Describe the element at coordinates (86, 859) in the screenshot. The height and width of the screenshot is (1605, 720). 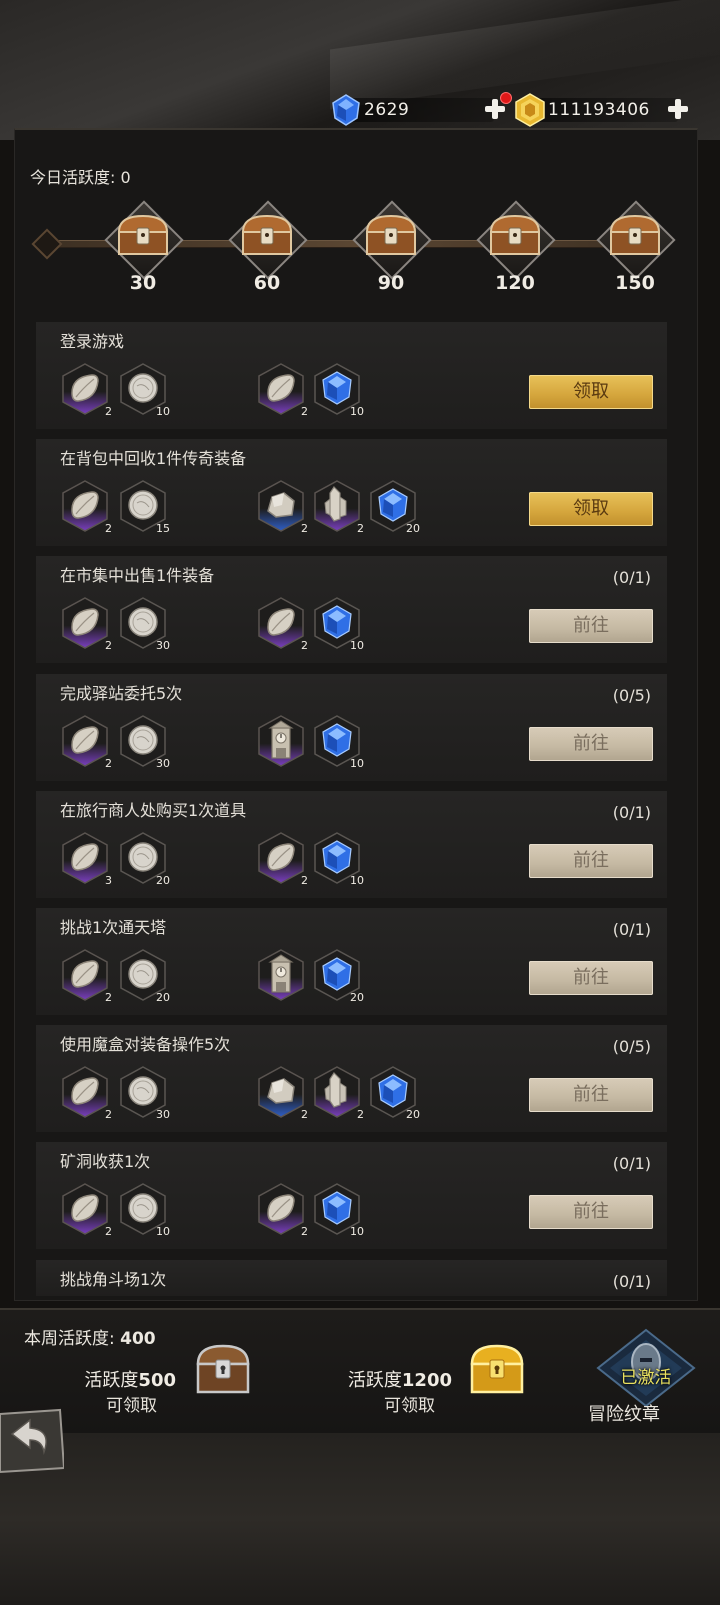
I see `reward-item: 3` at that location.